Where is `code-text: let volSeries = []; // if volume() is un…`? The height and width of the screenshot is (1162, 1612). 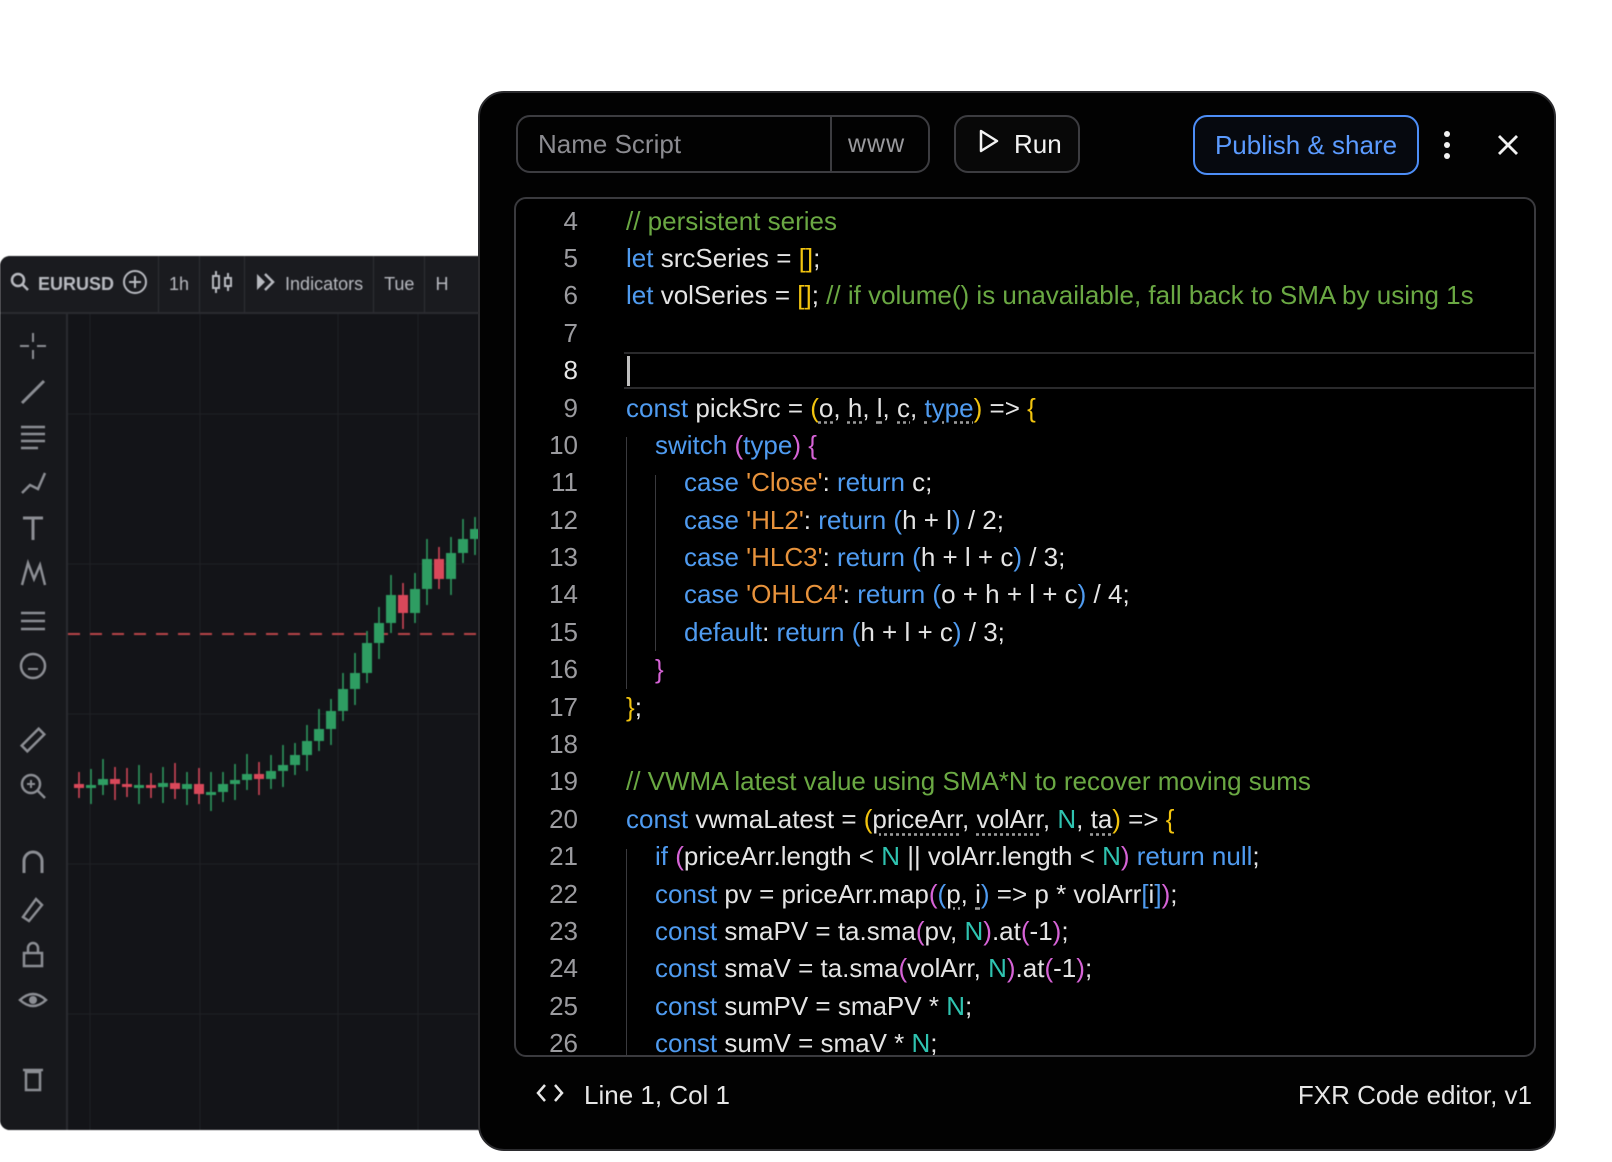
code-text: let volSeries = []; // if volume() is un… is located at coordinates (1050, 295).